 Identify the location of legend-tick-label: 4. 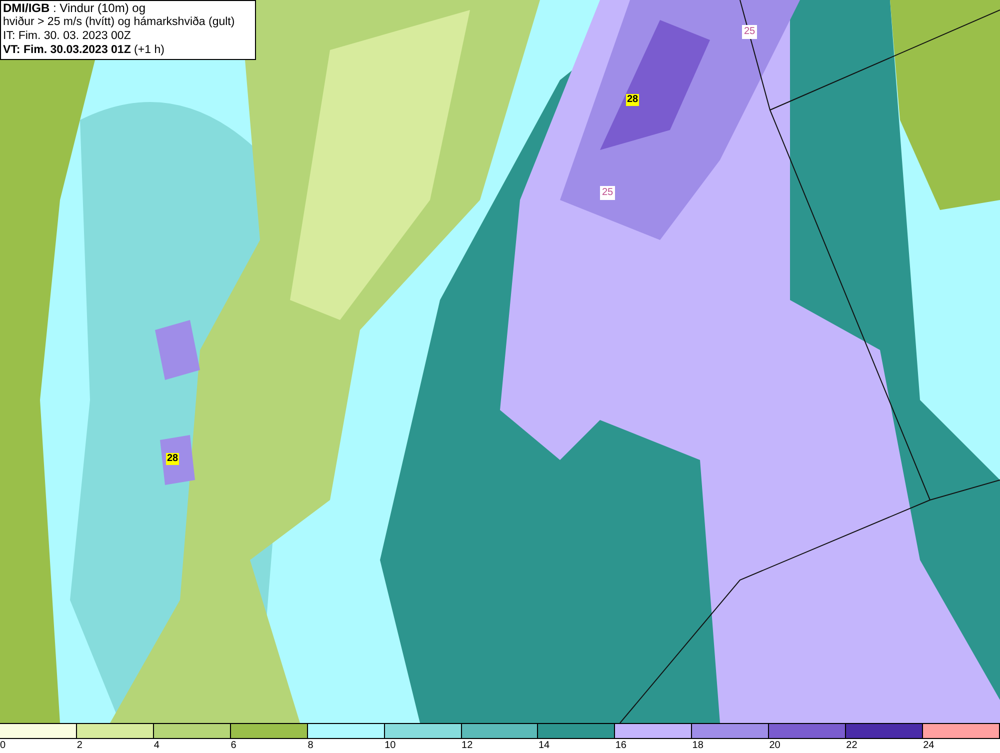
(157, 745).